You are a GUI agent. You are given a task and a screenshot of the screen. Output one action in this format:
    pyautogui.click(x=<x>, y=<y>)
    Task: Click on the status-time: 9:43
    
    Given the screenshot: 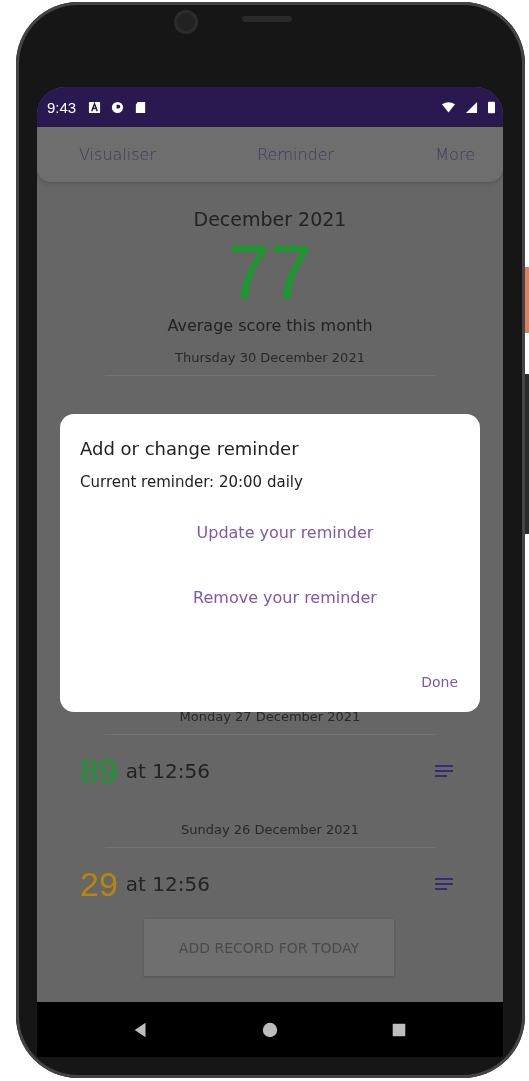 What is the action you would take?
    pyautogui.click(x=62, y=107)
    